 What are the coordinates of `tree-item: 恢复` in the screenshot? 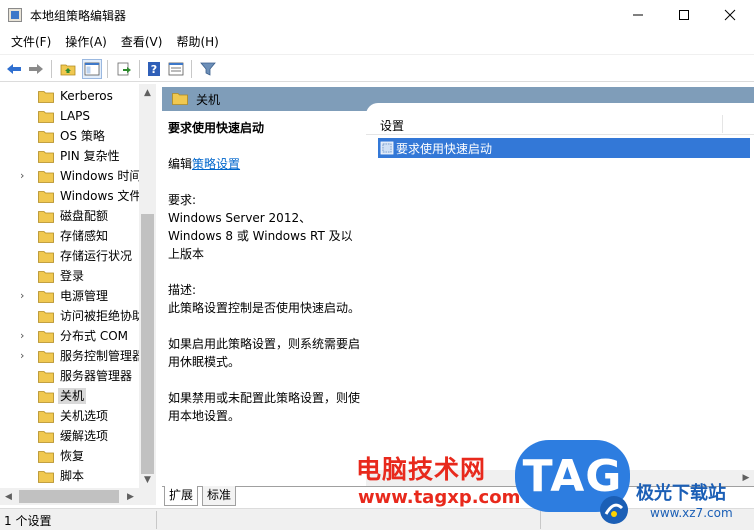 It's located at (69, 456).